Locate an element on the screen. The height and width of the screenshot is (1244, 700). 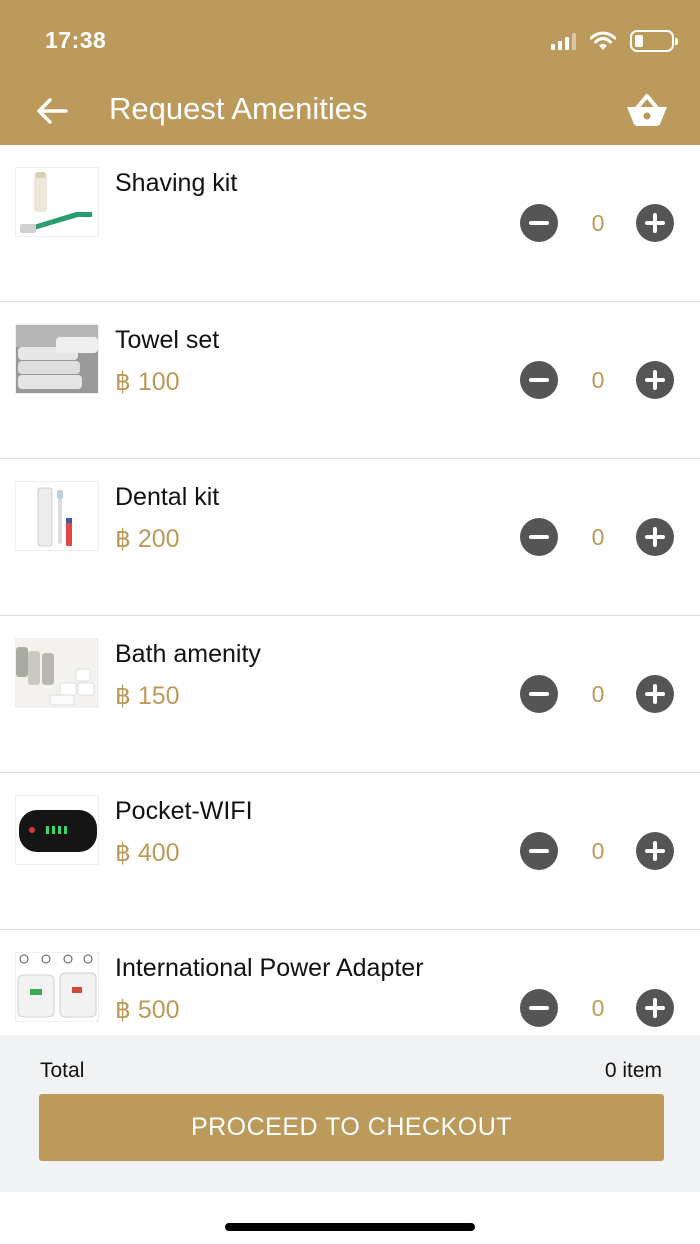
signal-icon is located at coordinates (563, 41).